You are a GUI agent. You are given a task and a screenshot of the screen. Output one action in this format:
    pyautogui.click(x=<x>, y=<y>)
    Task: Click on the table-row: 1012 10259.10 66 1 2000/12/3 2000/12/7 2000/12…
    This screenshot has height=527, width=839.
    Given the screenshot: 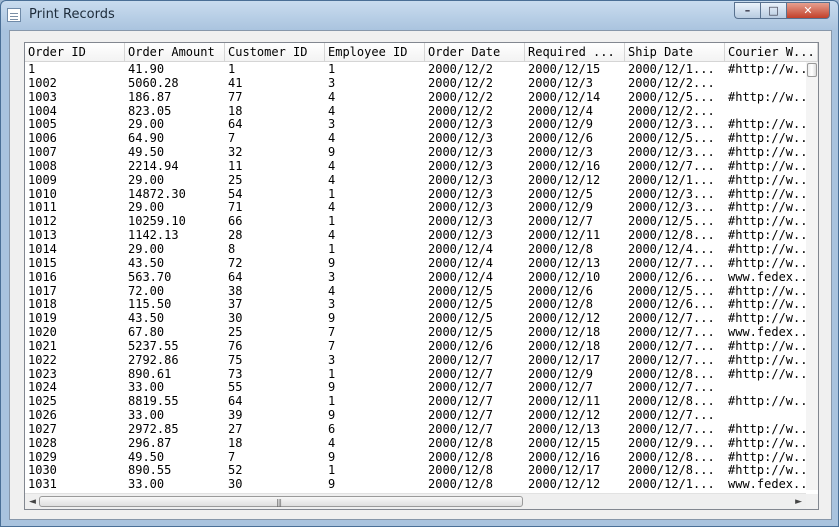 What is the action you would take?
    pyautogui.click(x=420, y=221)
    